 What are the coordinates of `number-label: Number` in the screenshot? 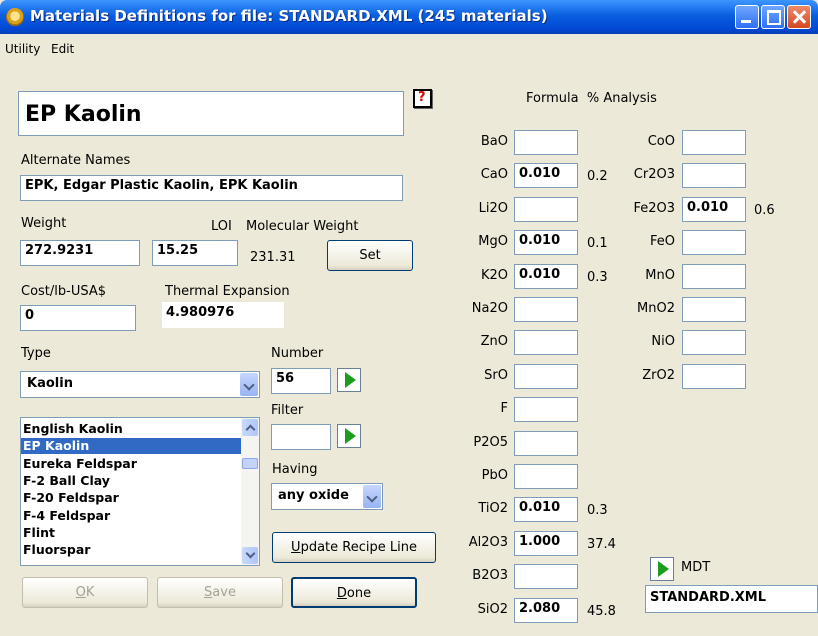 It's located at (297, 353).